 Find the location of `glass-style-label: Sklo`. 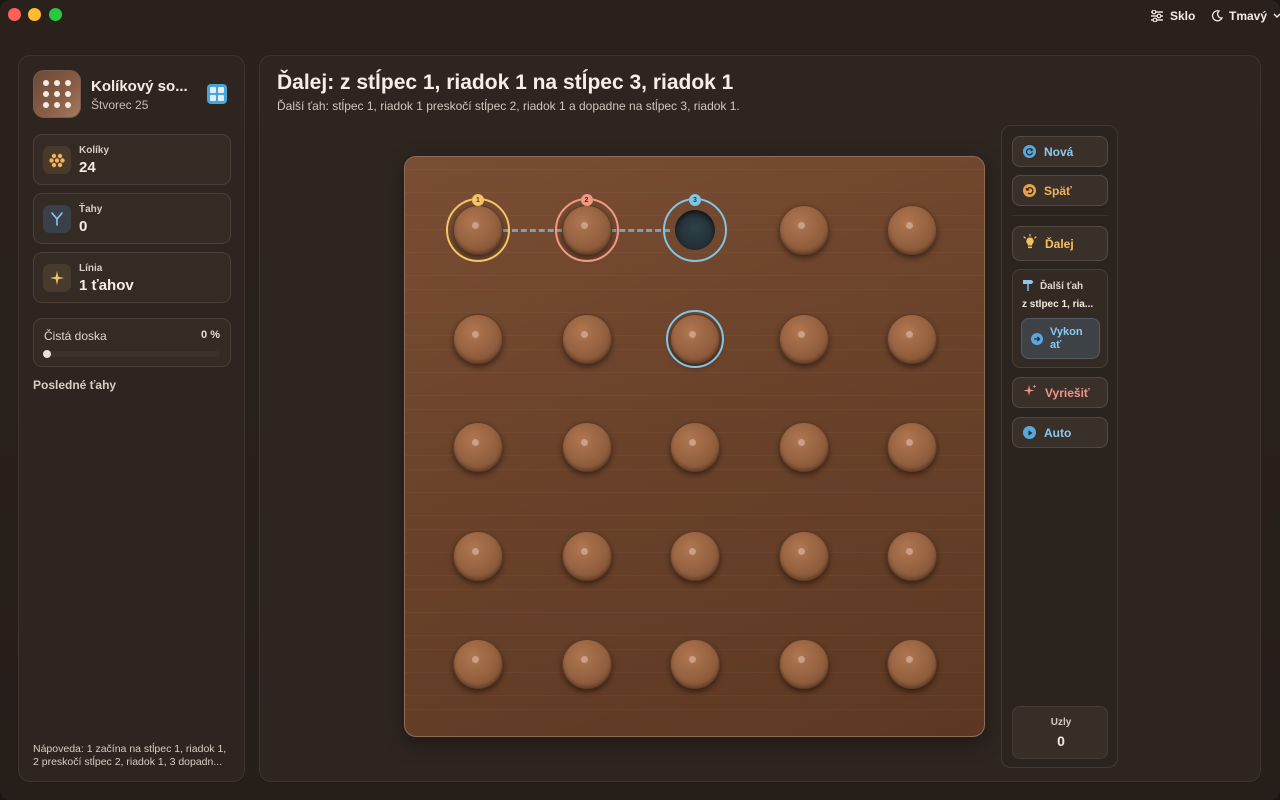

glass-style-label: Sklo is located at coordinates (1183, 16).